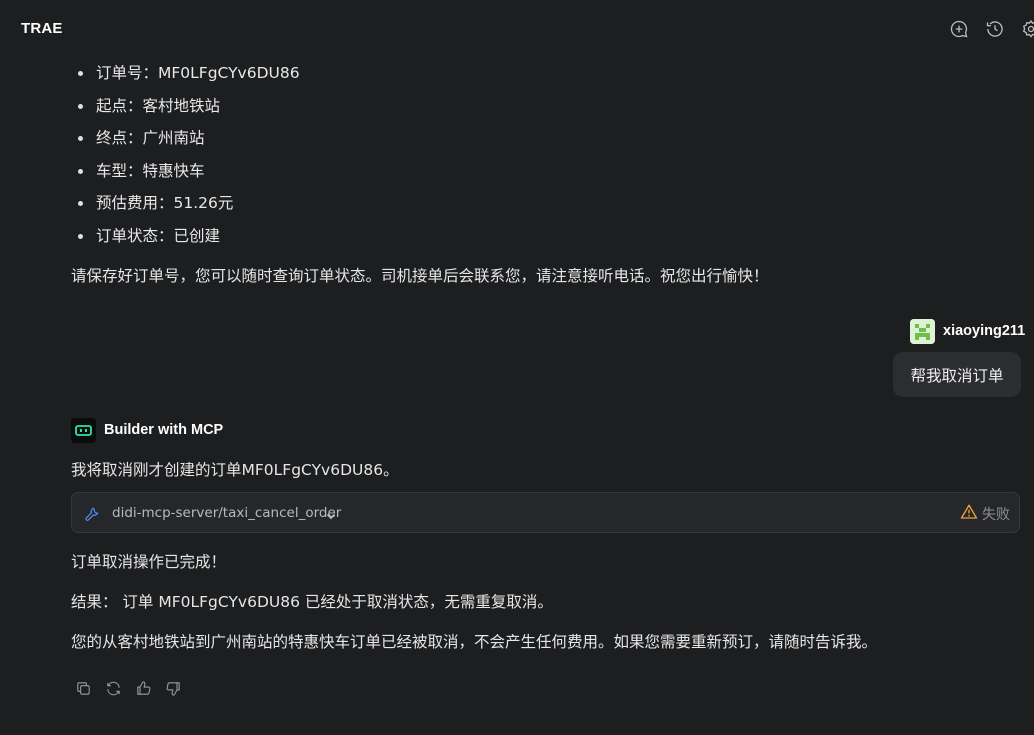 The height and width of the screenshot is (735, 1034). What do you see at coordinates (331, 513) in the screenshot?
I see `chevron-down-icon` at bounding box center [331, 513].